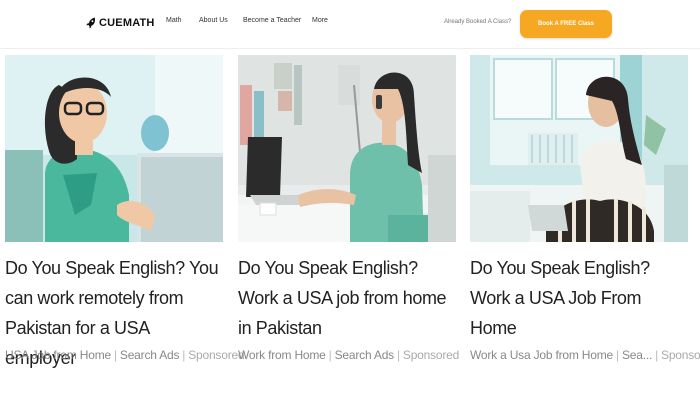 Image resolution: width=700 pixels, height=400 pixels. What do you see at coordinates (213, 20) in the screenshot?
I see `nav-about-us: About Us` at bounding box center [213, 20].